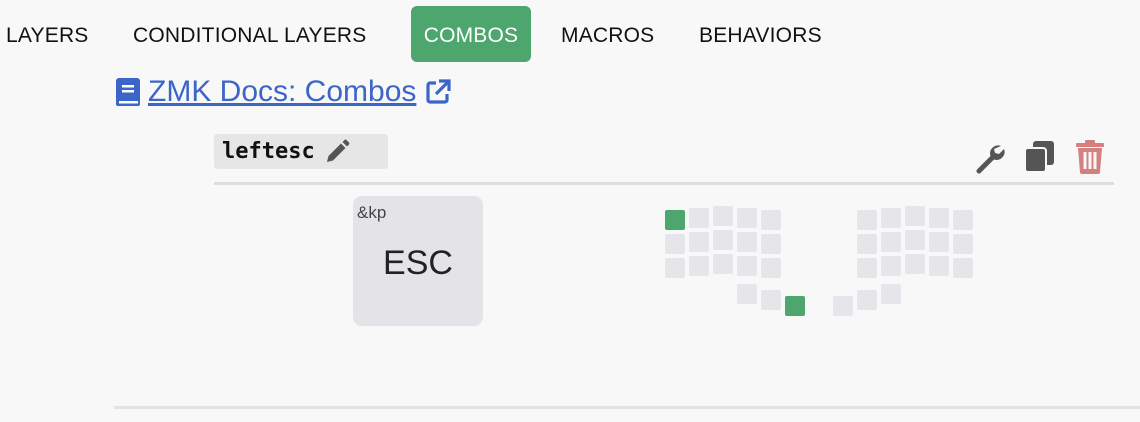 This screenshot has height=422, width=1140. I want to click on tab-combos: COMBOS, so click(471, 34).